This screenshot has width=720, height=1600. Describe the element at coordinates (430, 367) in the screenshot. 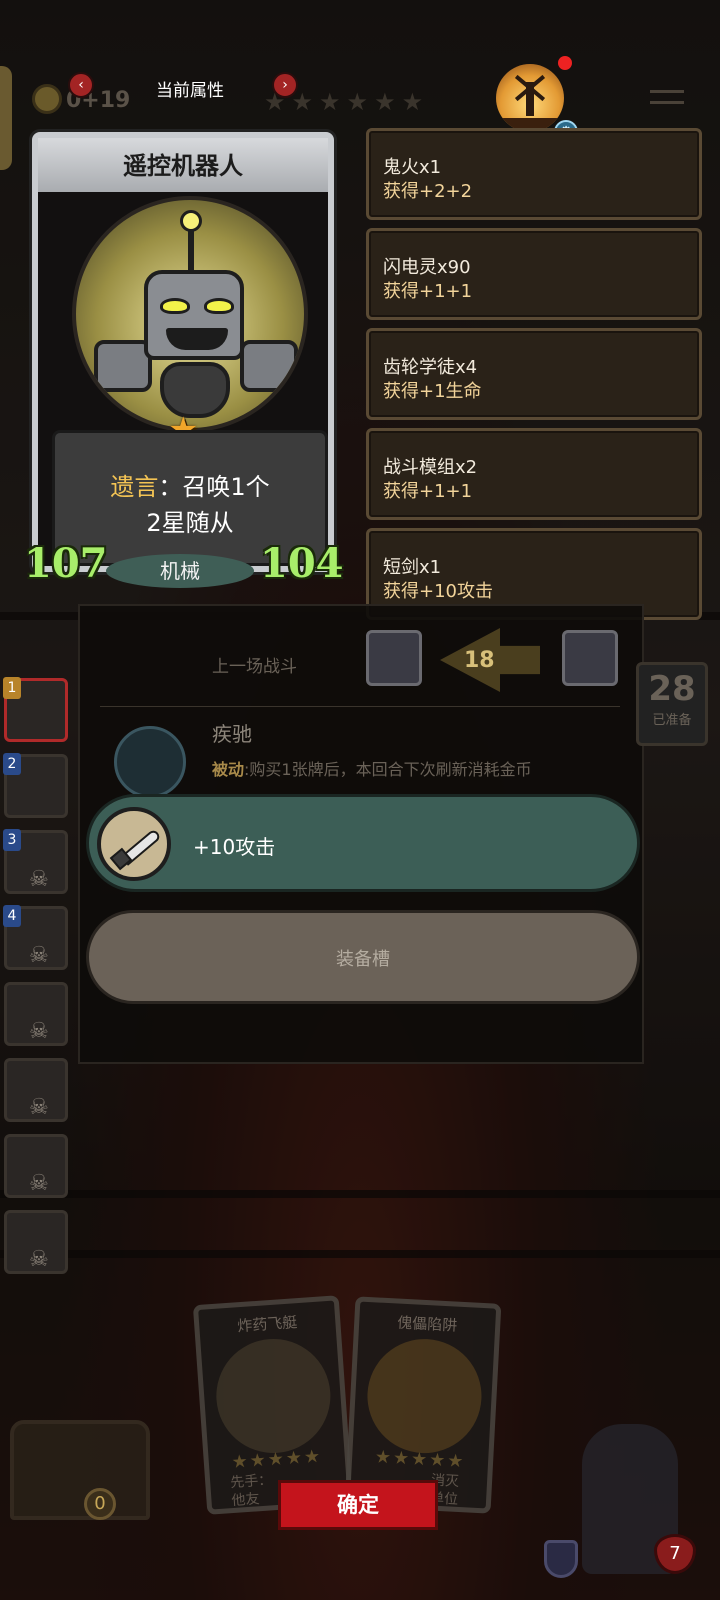

I see `buff-name: 齿轮学徒x4` at that location.